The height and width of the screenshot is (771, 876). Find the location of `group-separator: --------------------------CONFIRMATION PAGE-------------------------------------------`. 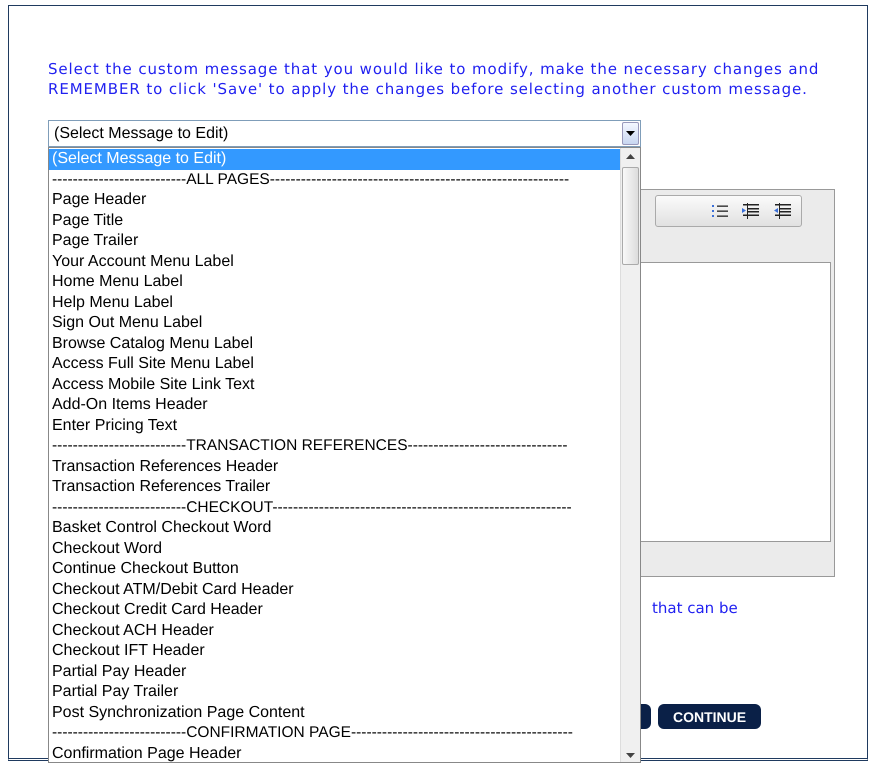

group-separator: --------------------------CONFIRMATION PAGE------------------------------------------- is located at coordinates (312, 733).